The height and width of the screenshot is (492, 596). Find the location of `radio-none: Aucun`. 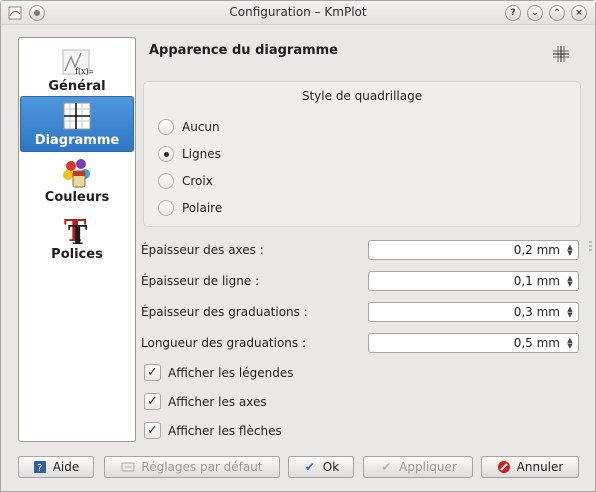

radio-none: Aucun is located at coordinates (189, 127).